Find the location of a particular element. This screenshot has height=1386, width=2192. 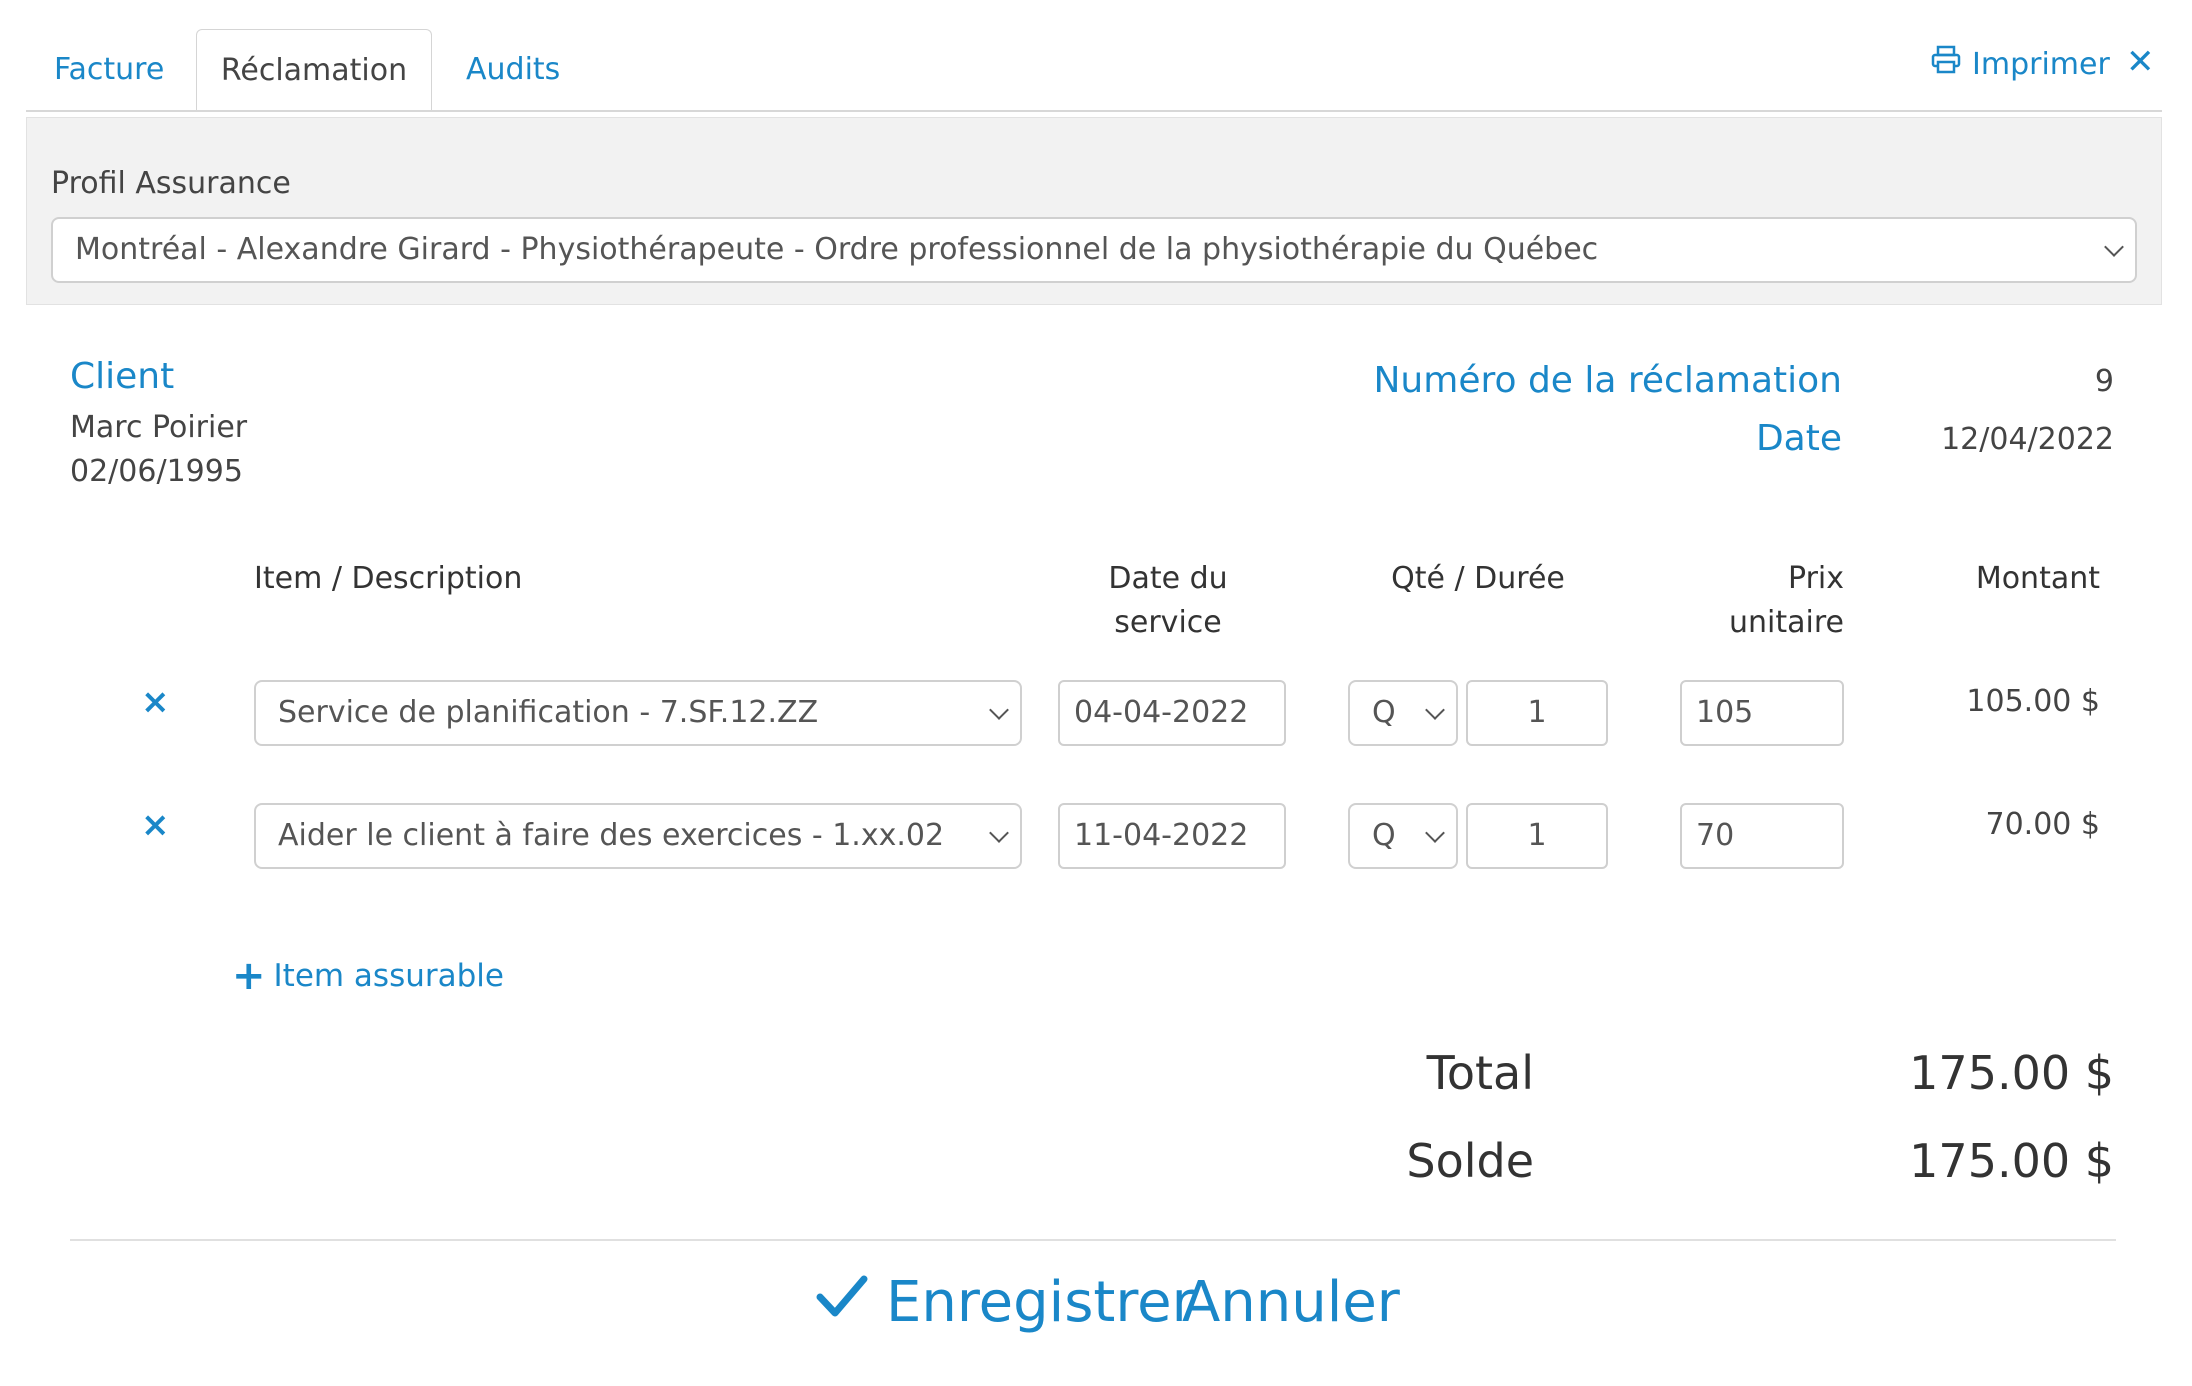

tab-facture: Facture is located at coordinates (109, 70).